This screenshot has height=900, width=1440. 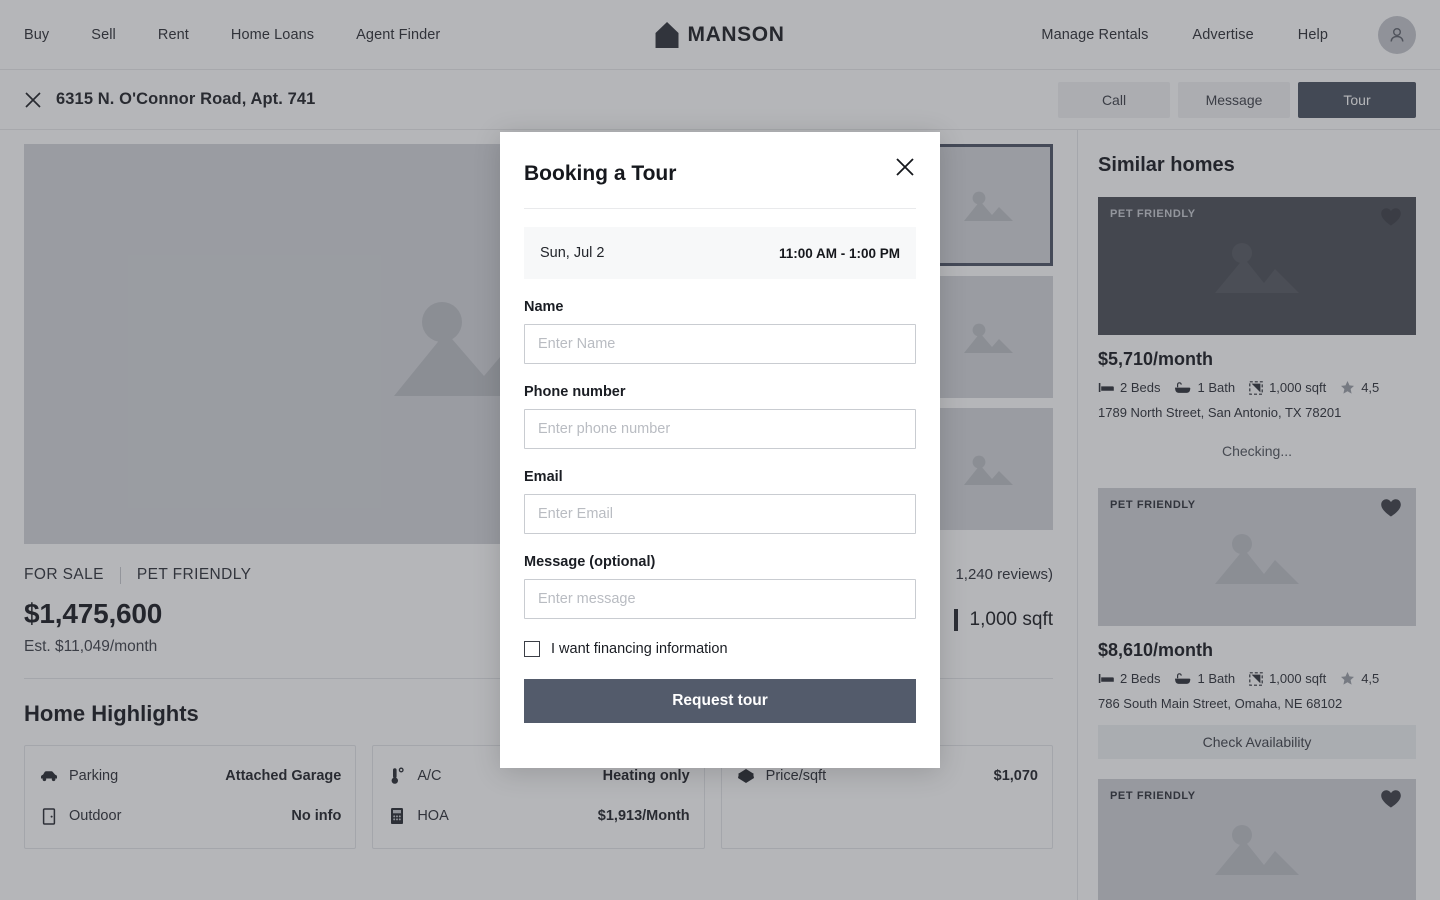 I want to click on field-label-name: Name, so click(x=544, y=307).